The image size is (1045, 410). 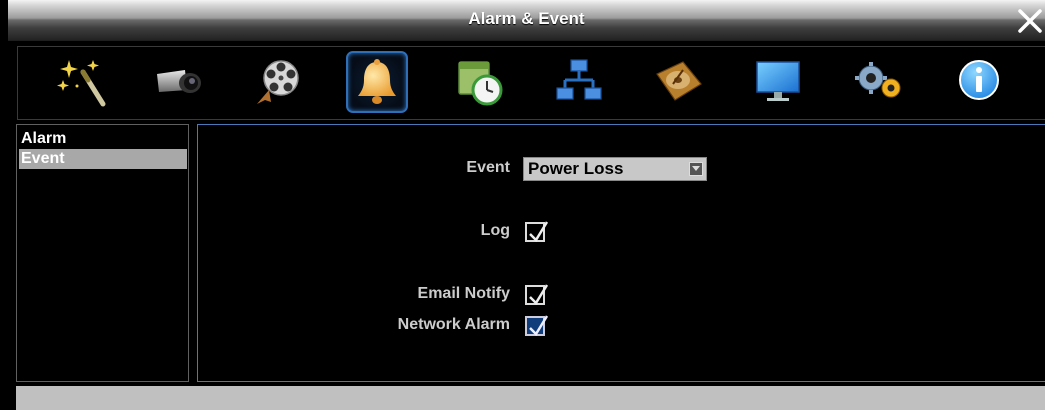 I want to click on schedule-button, so click(x=479, y=82).